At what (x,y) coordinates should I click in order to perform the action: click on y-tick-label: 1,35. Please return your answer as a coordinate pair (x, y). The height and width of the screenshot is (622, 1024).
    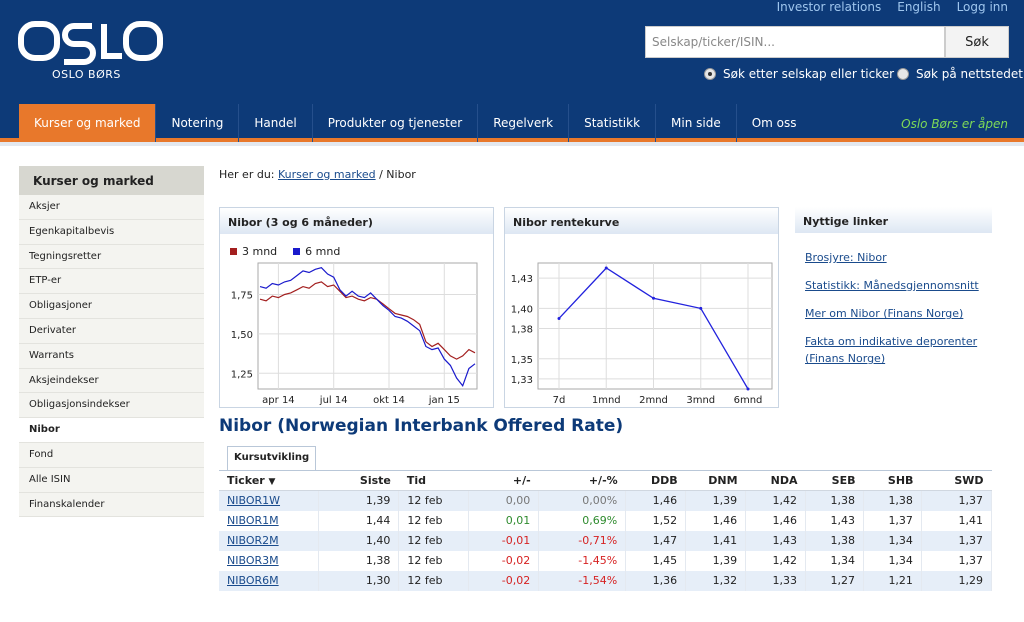
    Looking at the image, I should click on (522, 360).